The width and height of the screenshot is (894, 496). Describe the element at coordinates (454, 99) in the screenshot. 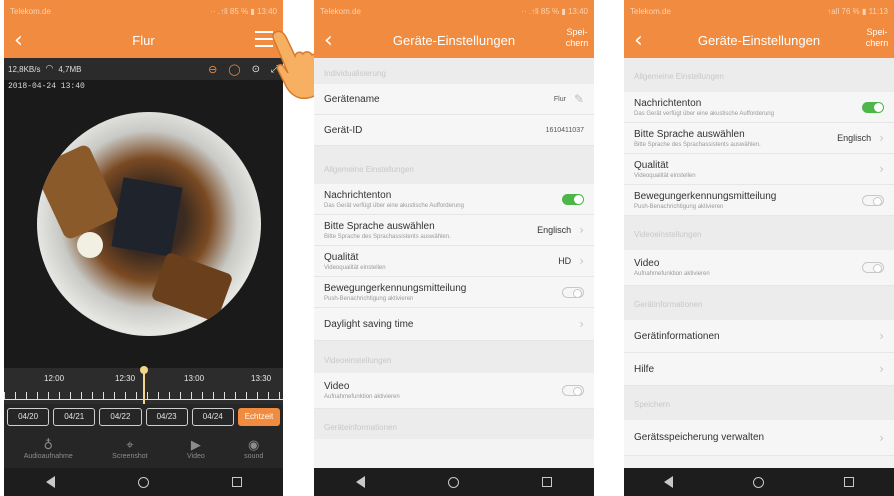

I see `device-name-row: Gerätename Flur ✎` at that location.